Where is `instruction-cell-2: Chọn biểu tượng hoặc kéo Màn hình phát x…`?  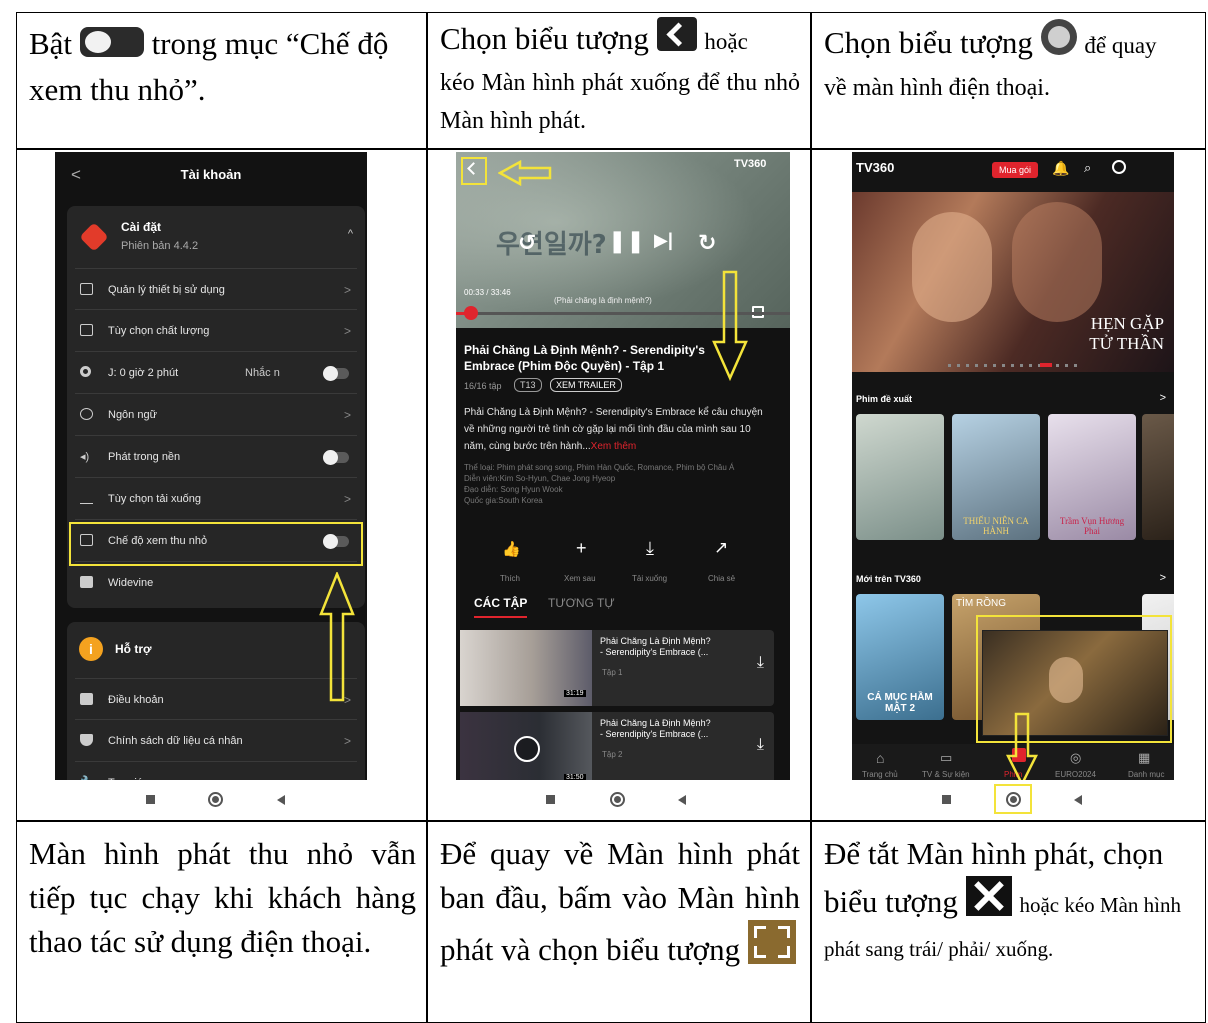 instruction-cell-2: Chọn biểu tượng hoặc kéo Màn hình phát x… is located at coordinates (619, 80).